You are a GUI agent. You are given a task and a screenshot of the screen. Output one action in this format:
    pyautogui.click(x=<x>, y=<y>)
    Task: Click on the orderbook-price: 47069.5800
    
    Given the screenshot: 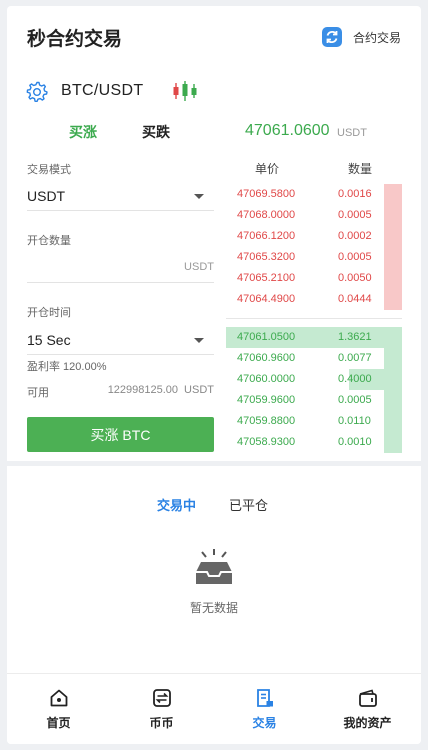 What is the action you would take?
    pyautogui.click(x=266, y=194)
    